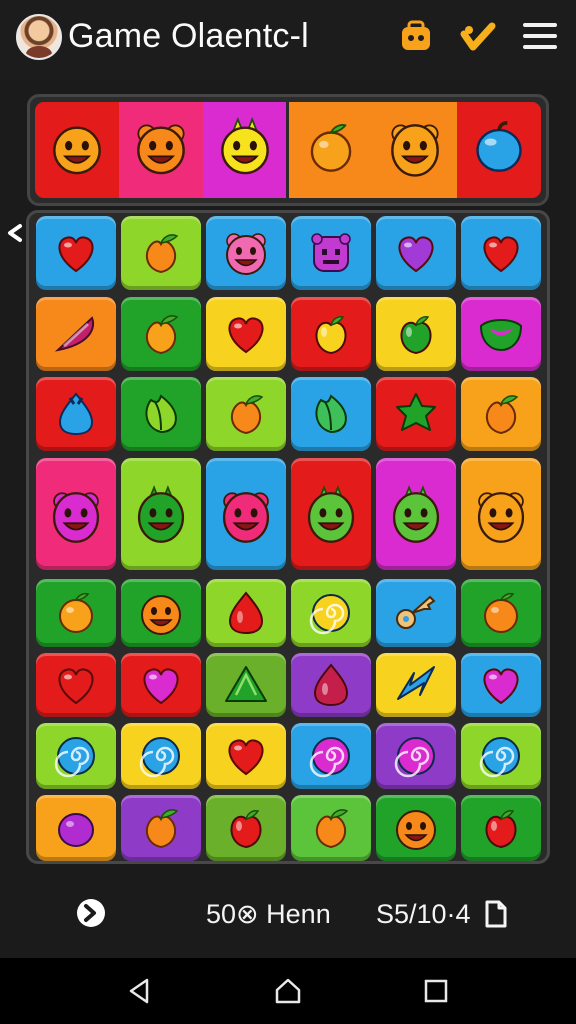 The width and height of the screenshot is (576, 1024). I want to click on copy-icon, so click(495, 914).